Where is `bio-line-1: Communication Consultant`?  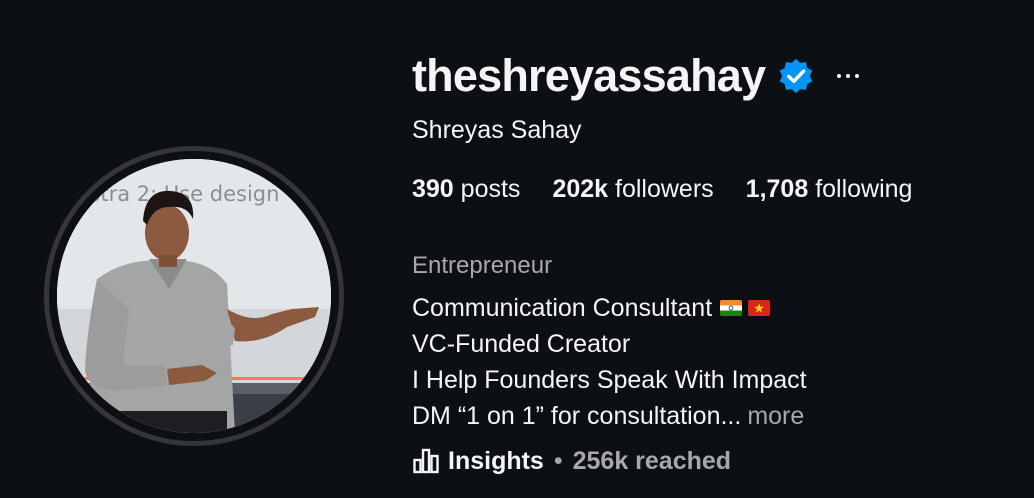 bio-line-1: Communication Consultant is located at coordinates (562, 308).